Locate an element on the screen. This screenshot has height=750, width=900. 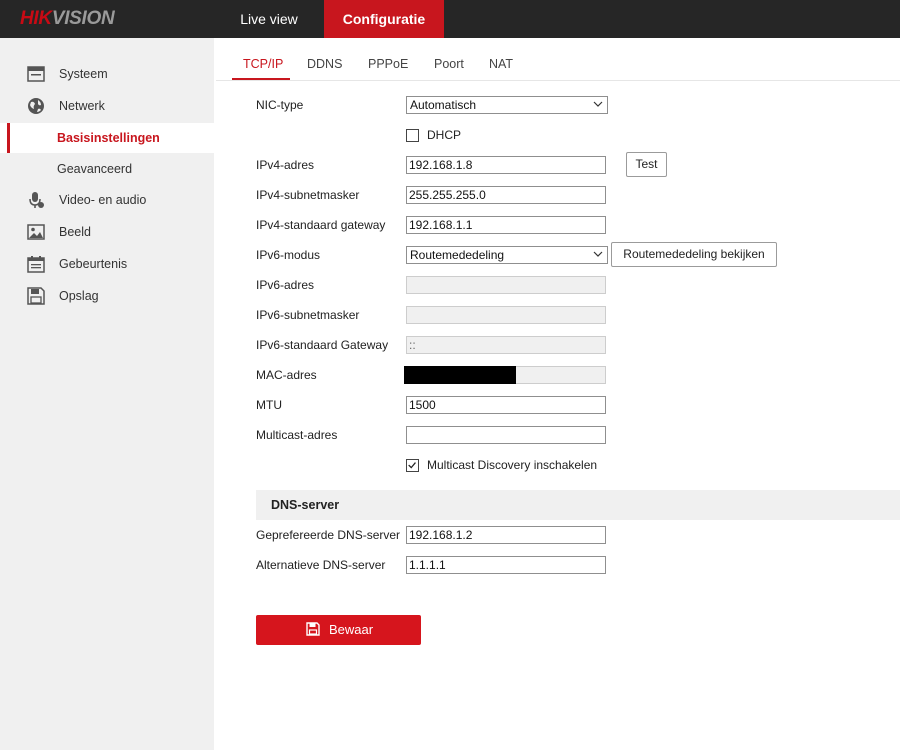
image-icon is located at coordinates (36, 232).